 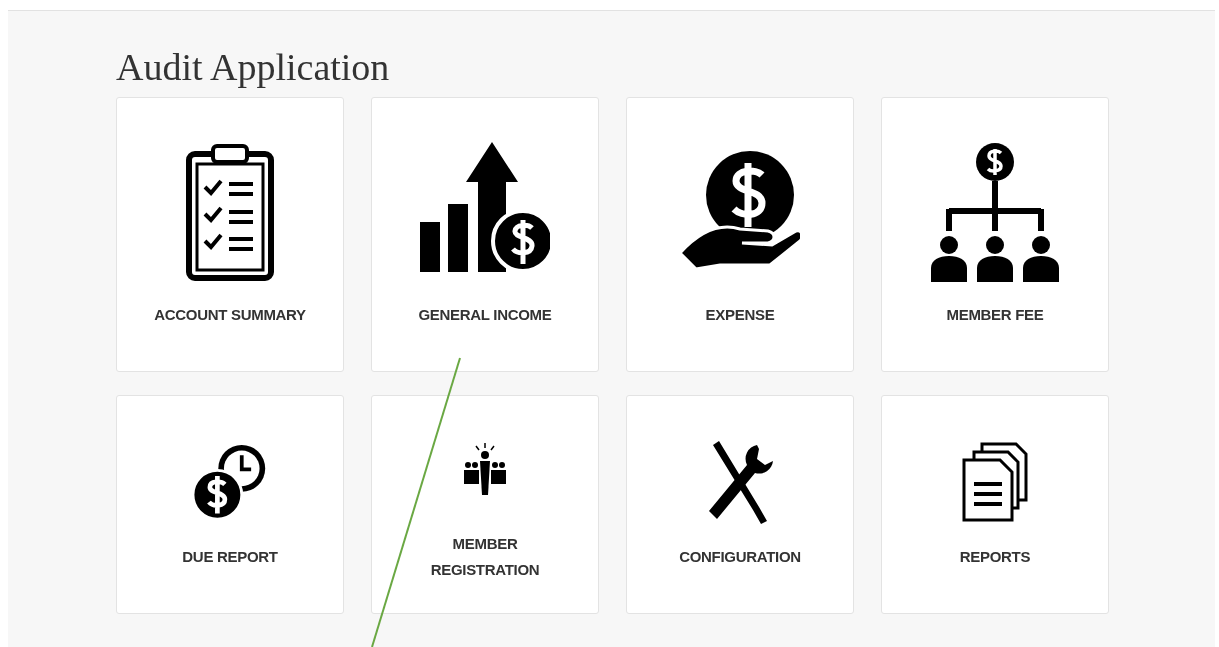 I want to click on menu-tile: EXPENSE, so click(x=740, y=234).